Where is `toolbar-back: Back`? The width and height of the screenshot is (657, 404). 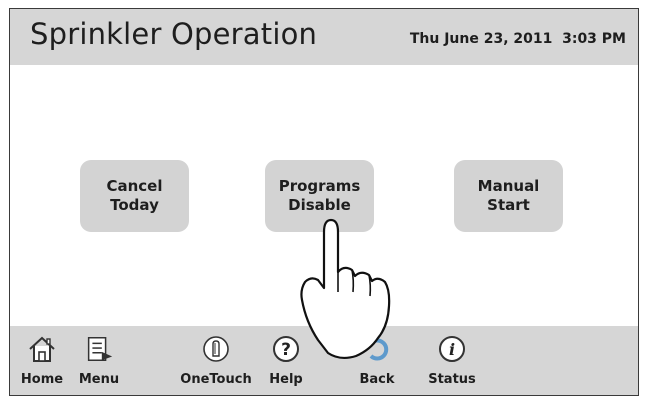
toolbar-back: Back is located at coordinates (377, 363).